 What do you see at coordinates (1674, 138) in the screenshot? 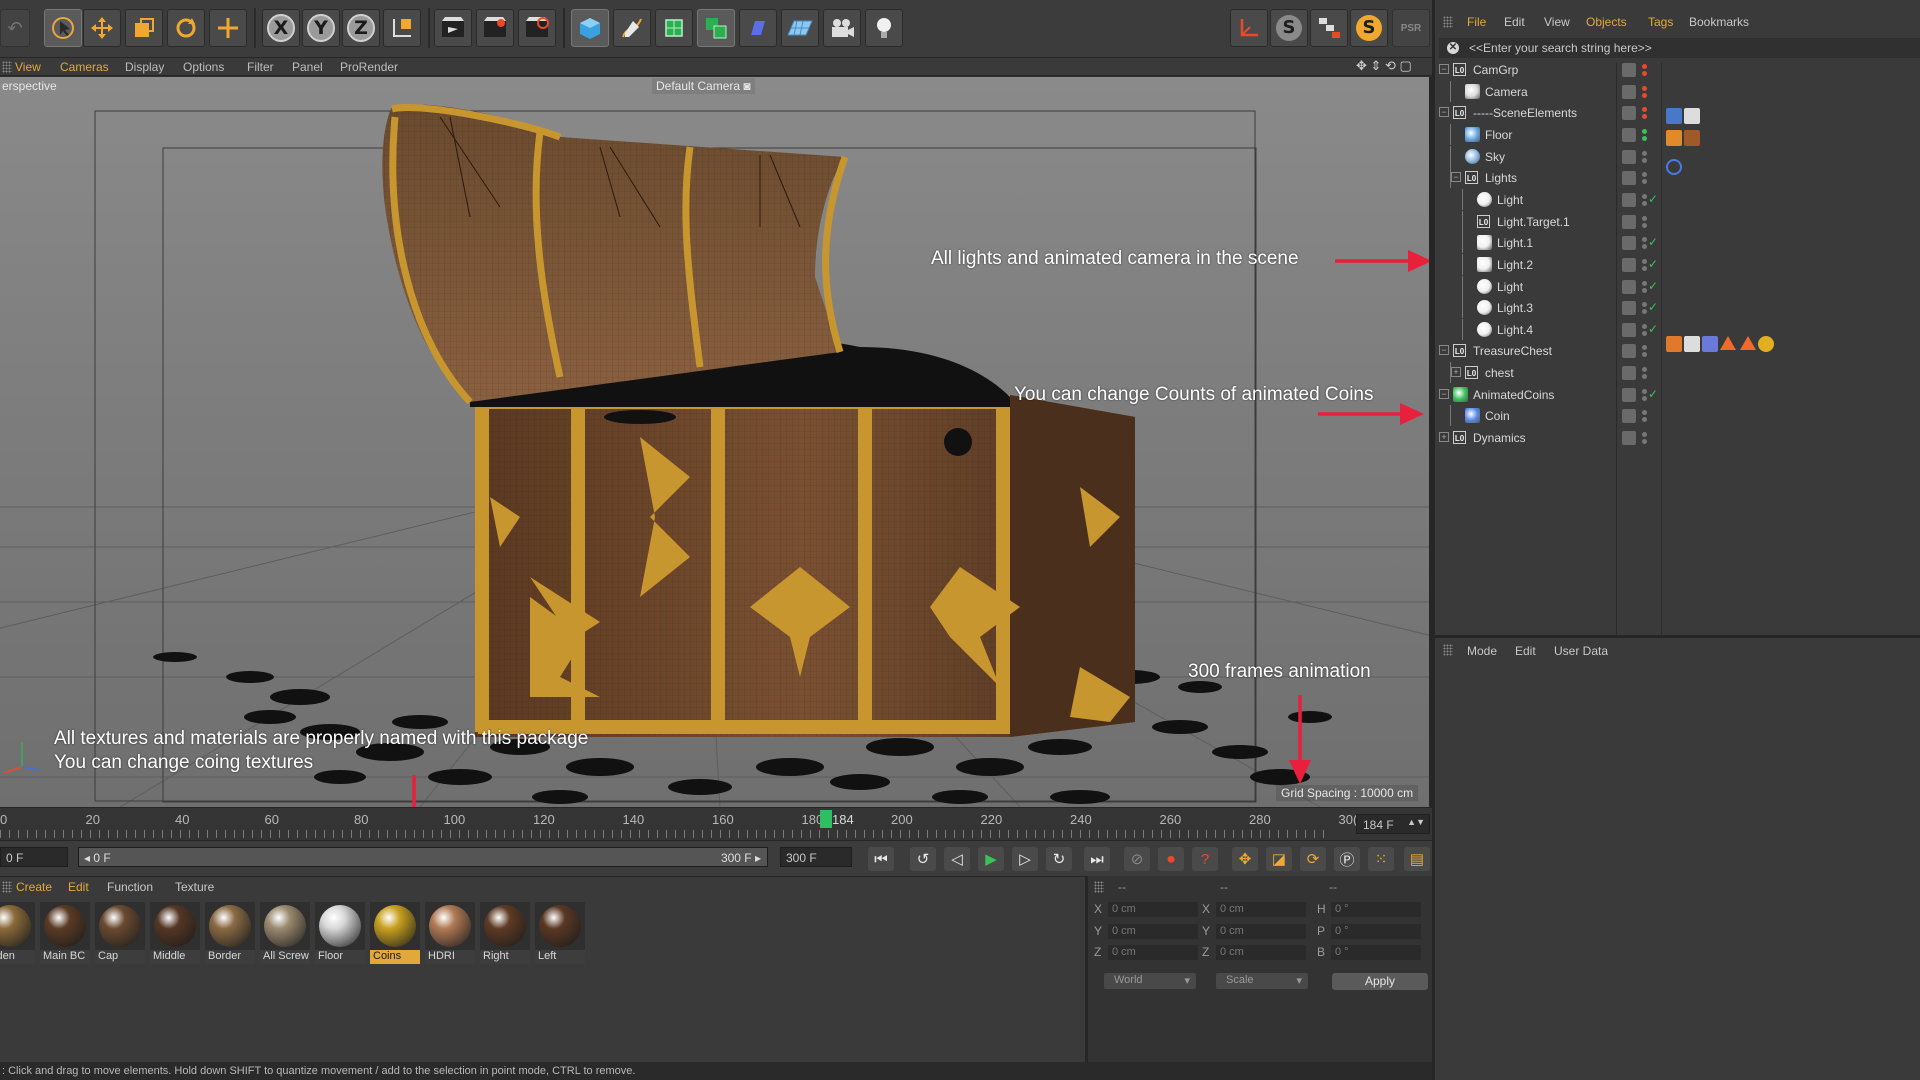
I see `sky-tag-icon` at bounding box center [1674, 138].